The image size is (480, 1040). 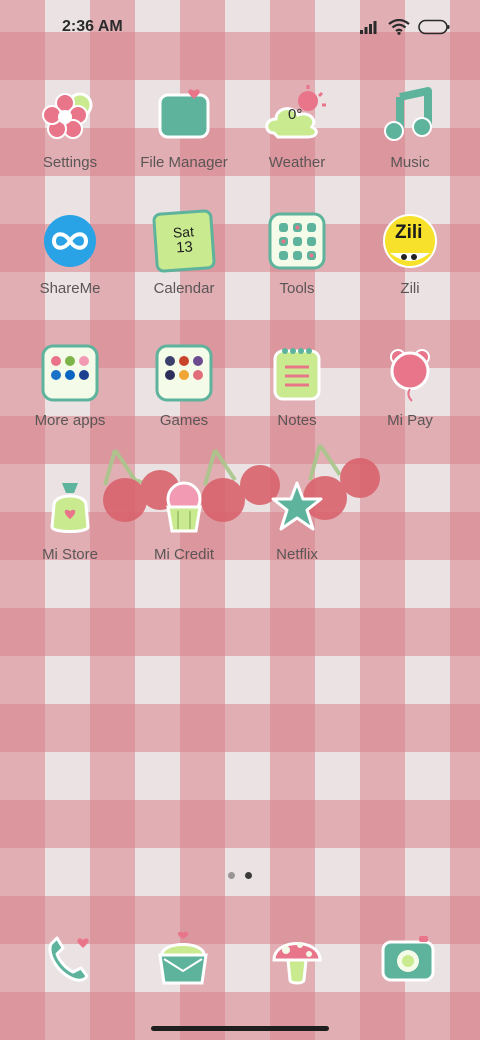 What do you see at coordinates (410, 373) in the screenshot?
I see `mi-pay-bear-balloon-icon` at bounding box center [410, 373].